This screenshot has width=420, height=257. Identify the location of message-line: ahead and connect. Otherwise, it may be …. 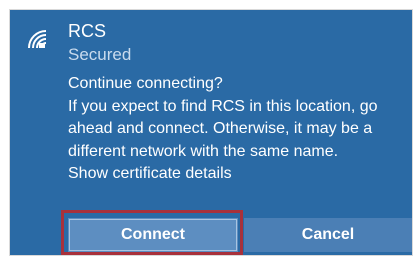
(220, 128).